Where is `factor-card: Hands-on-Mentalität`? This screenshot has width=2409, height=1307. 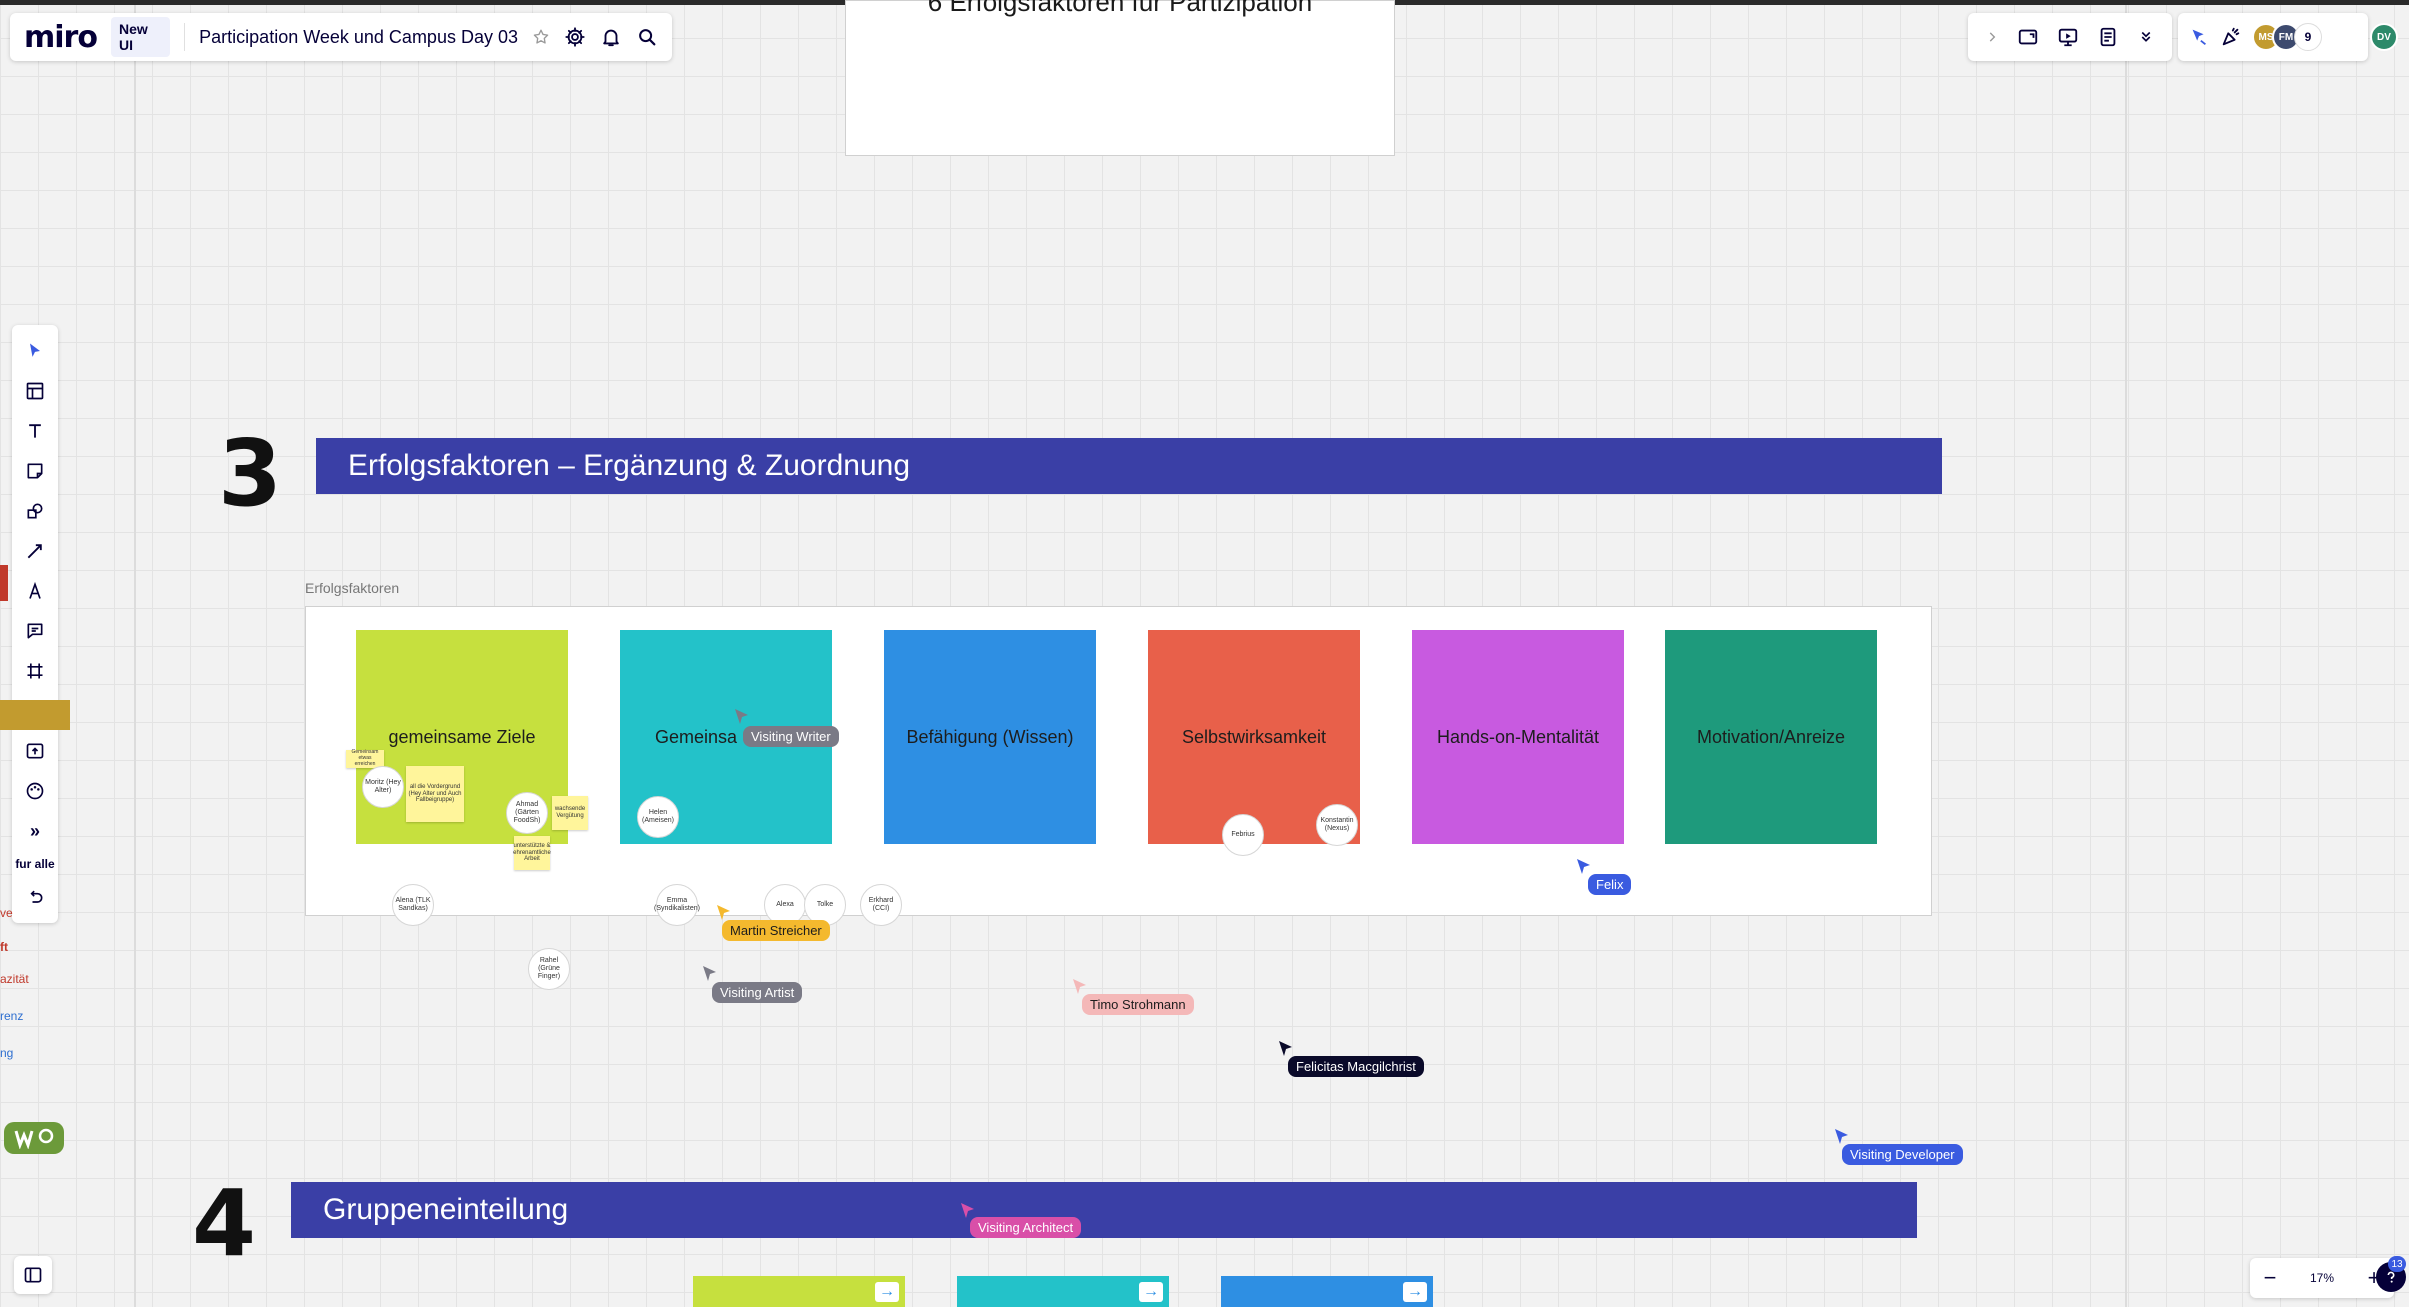 factor-card: Hands-on-Mentalität is located at coordinates (1518, 737).